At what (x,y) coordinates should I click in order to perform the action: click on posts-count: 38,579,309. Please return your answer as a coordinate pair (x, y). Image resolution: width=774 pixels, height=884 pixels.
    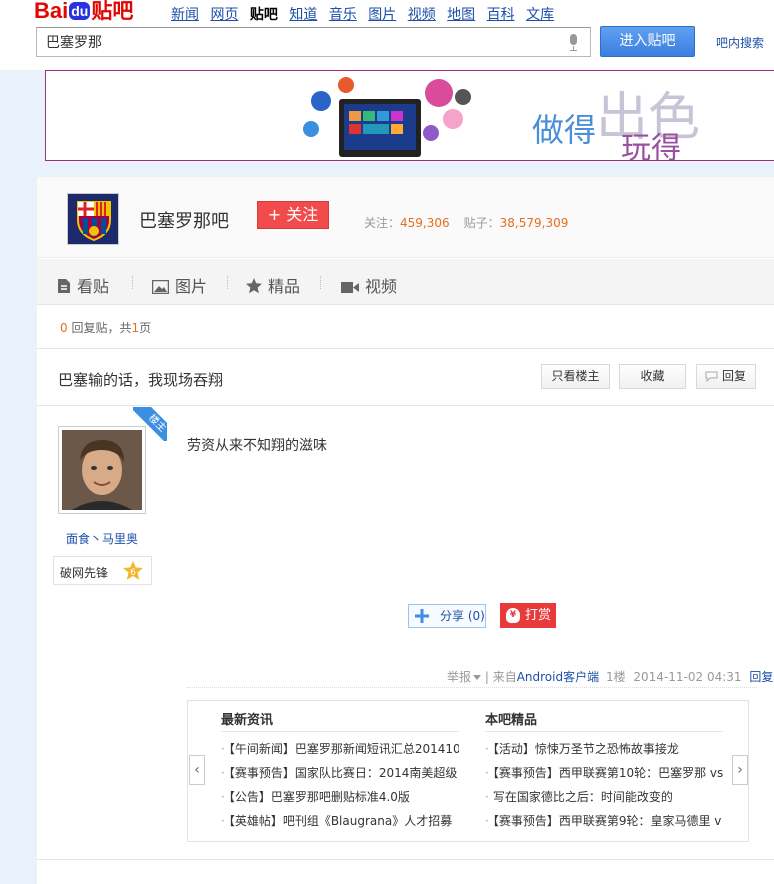
    Looking at the image, I should click on (534, 223).